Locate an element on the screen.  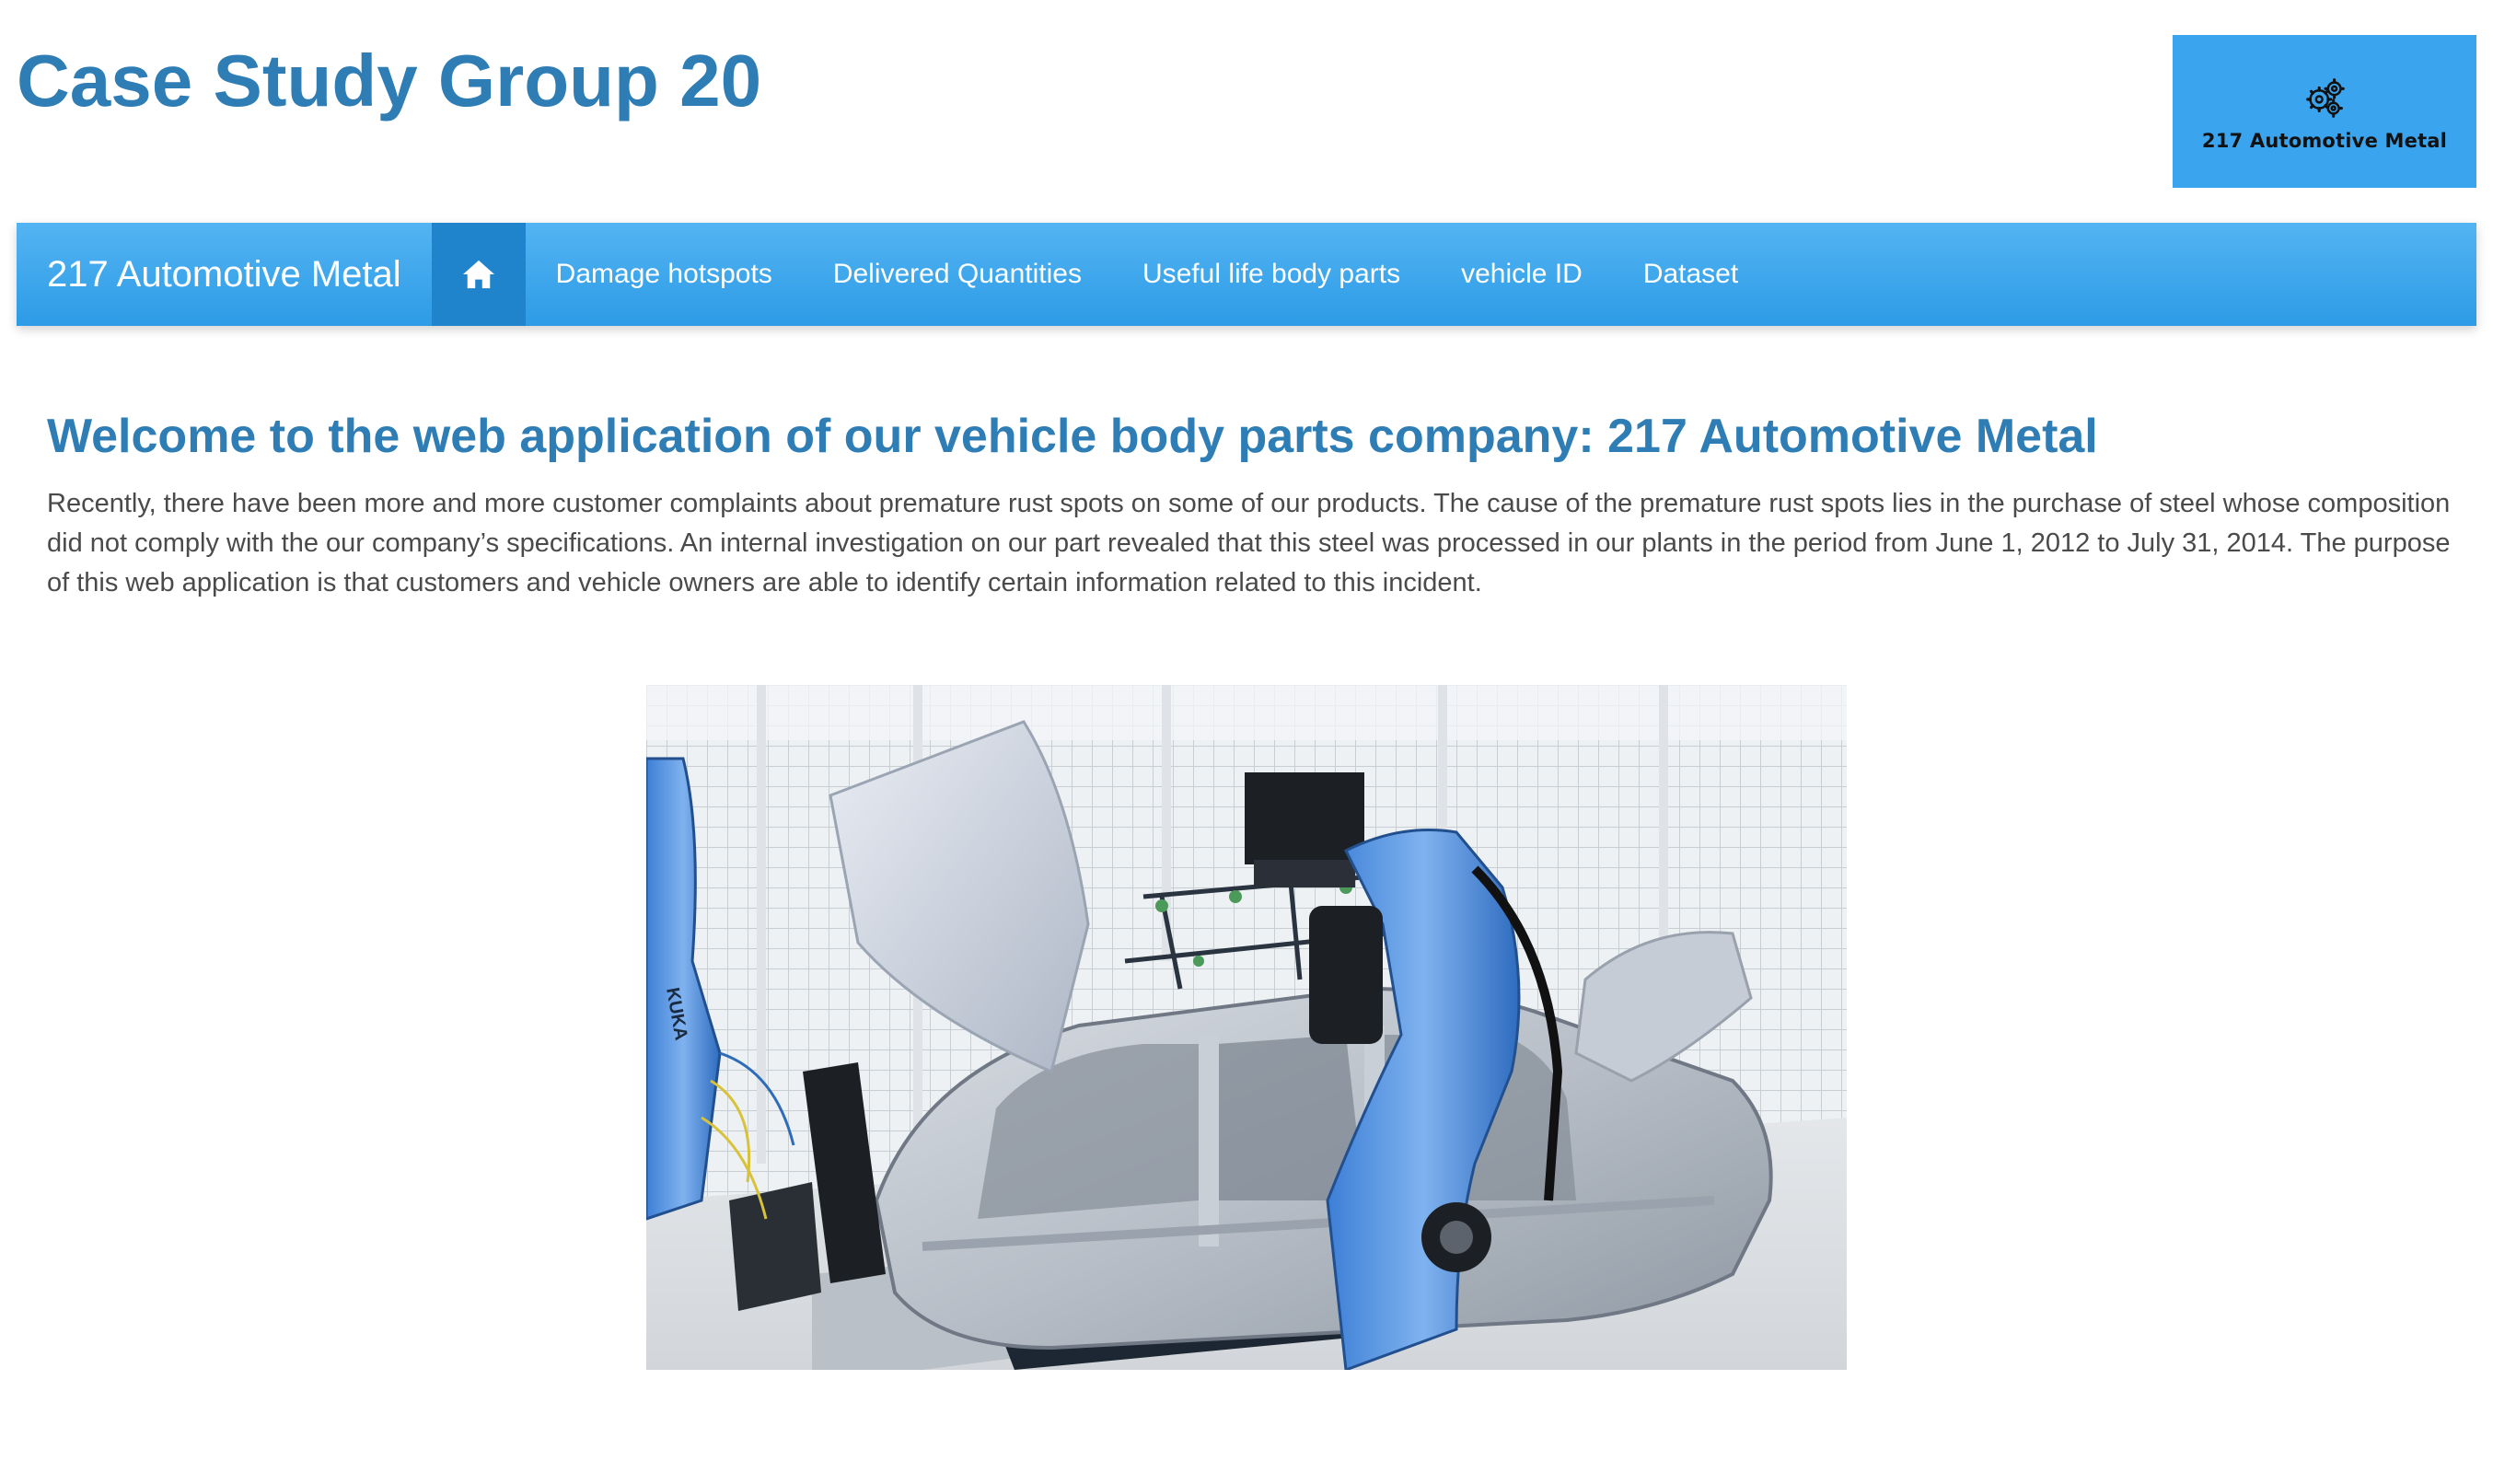
nav-item-delivered-quantities: Delivered Quantities is located at coordinates (958, 274).